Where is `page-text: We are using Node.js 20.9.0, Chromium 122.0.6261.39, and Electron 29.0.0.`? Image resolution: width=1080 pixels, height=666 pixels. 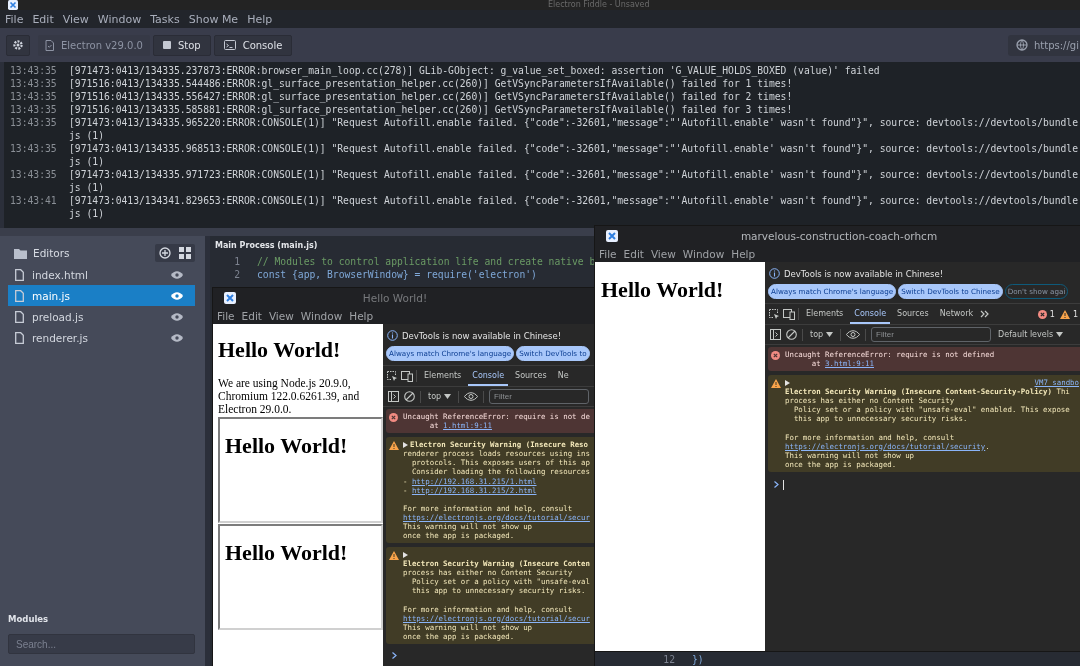 page-text: We are using Node.js 20.9.0, Chromium 122.0.6261.39, and Electron 29.0.0. is located at coordinates (289, 396).